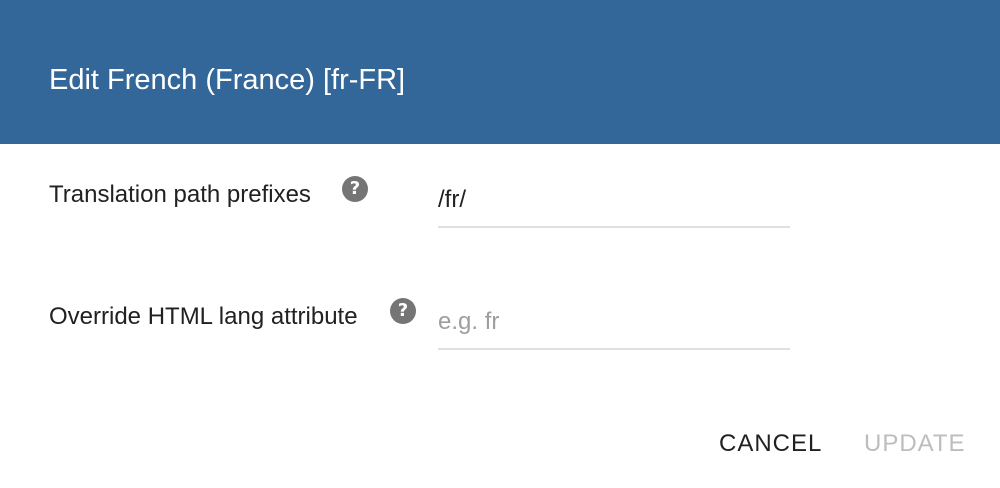 The width and height of the screenshot is (1000, 488). Describe the element at coordinates (203, 316) in the screenshot. I see `override-html-lang-label: Override HTML lang attribute` at that location.